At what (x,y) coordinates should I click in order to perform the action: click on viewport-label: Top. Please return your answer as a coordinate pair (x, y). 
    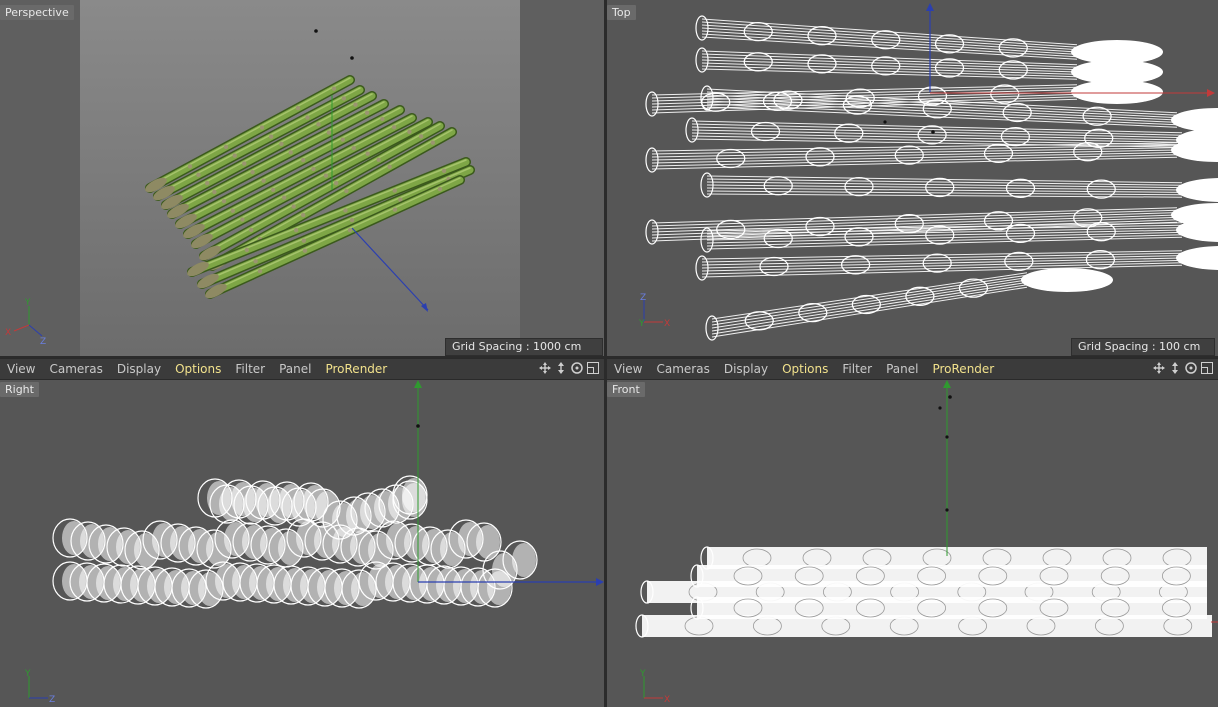
    Looking at the image, I should click on (621, 12).